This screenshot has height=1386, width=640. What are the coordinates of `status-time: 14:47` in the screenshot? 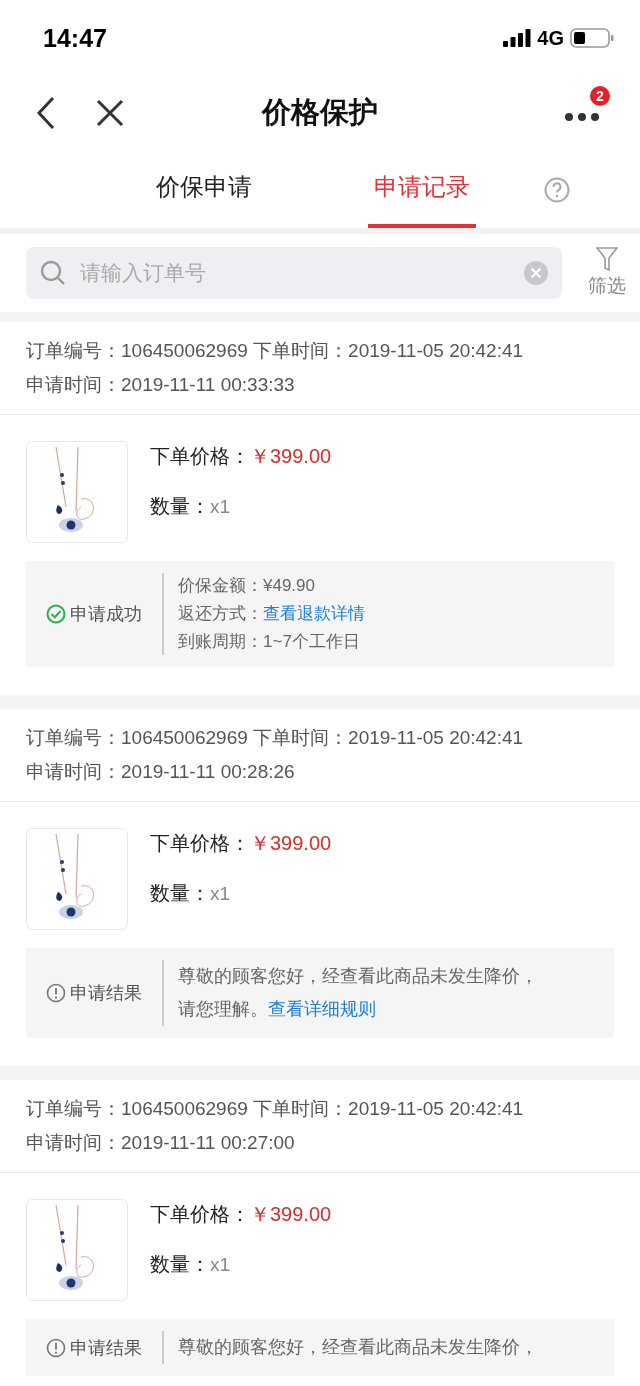 It's located at (75, 38).